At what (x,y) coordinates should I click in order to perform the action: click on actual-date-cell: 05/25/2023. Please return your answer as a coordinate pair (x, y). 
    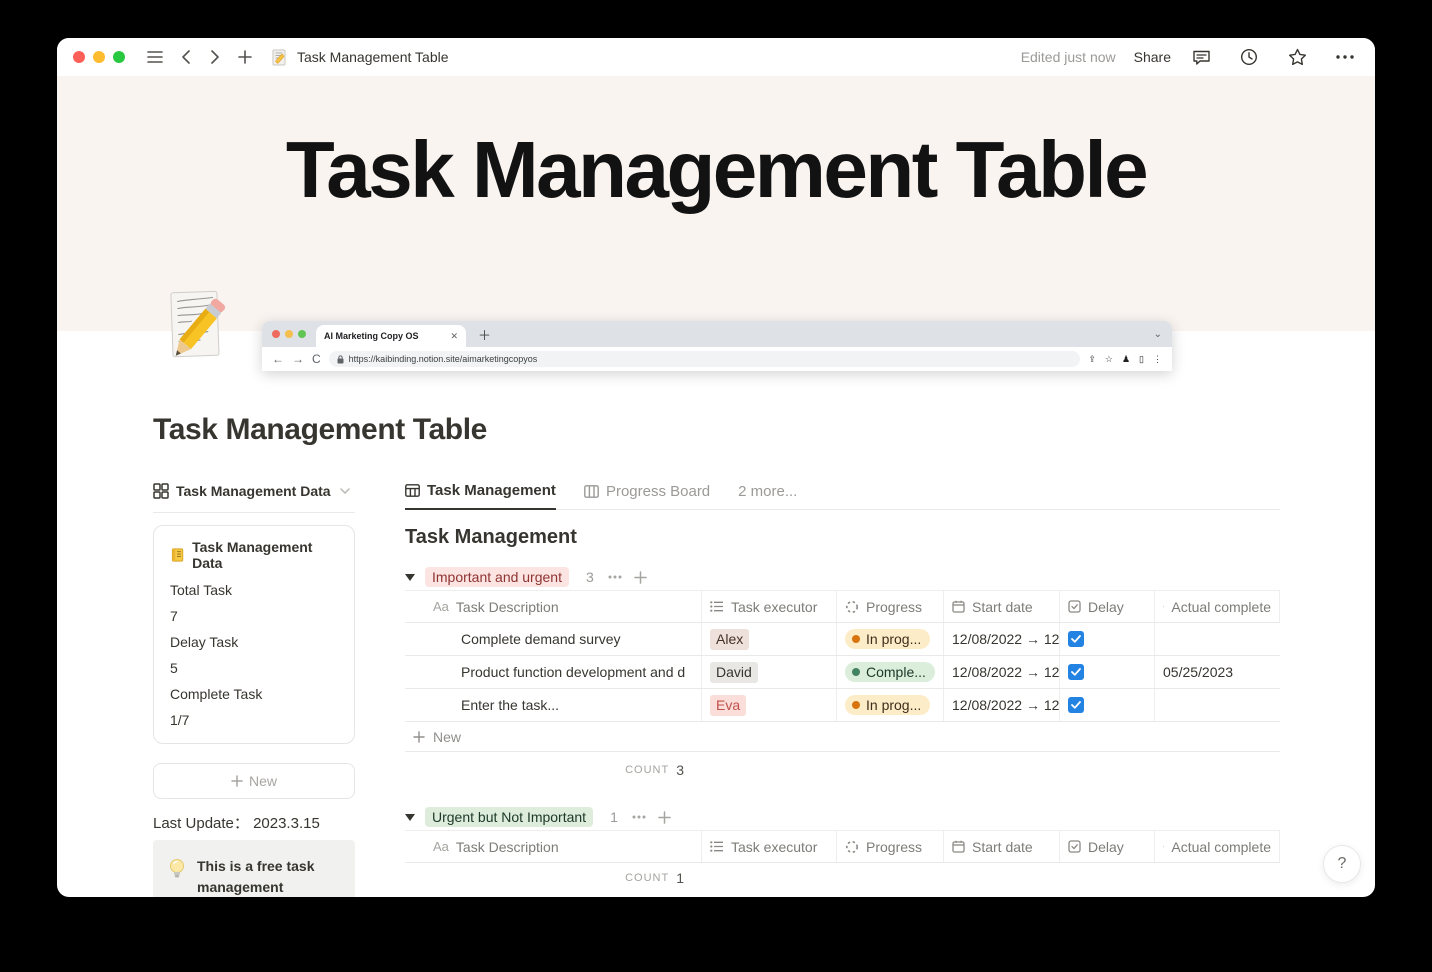
    Looking at the image, I should click on (1217, 672).